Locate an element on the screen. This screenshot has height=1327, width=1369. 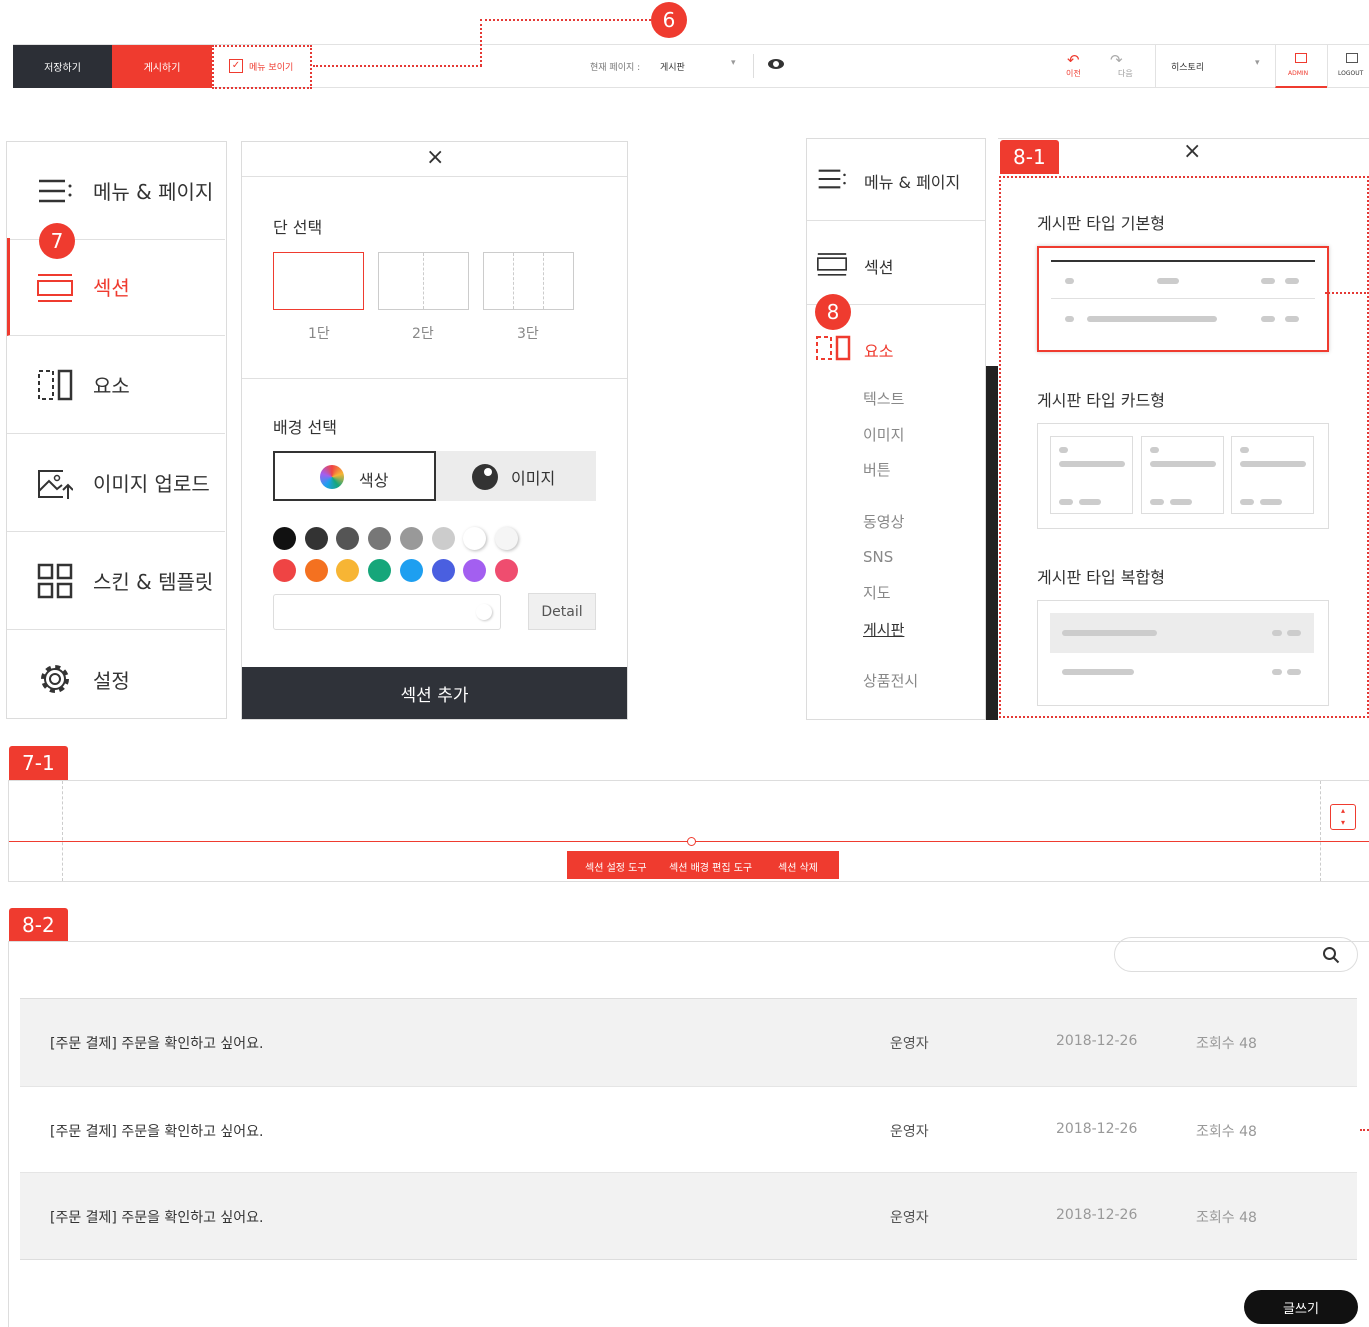
bg-image-tab: 이미지 is located at coordinates (516, 476).